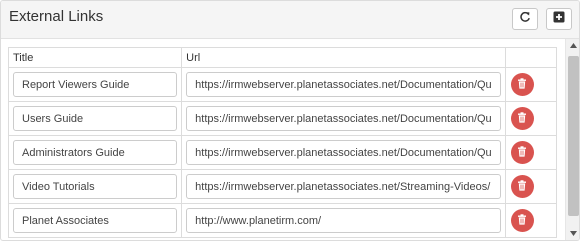  I want to click on scrollbar-thumb, so click(573, 136).